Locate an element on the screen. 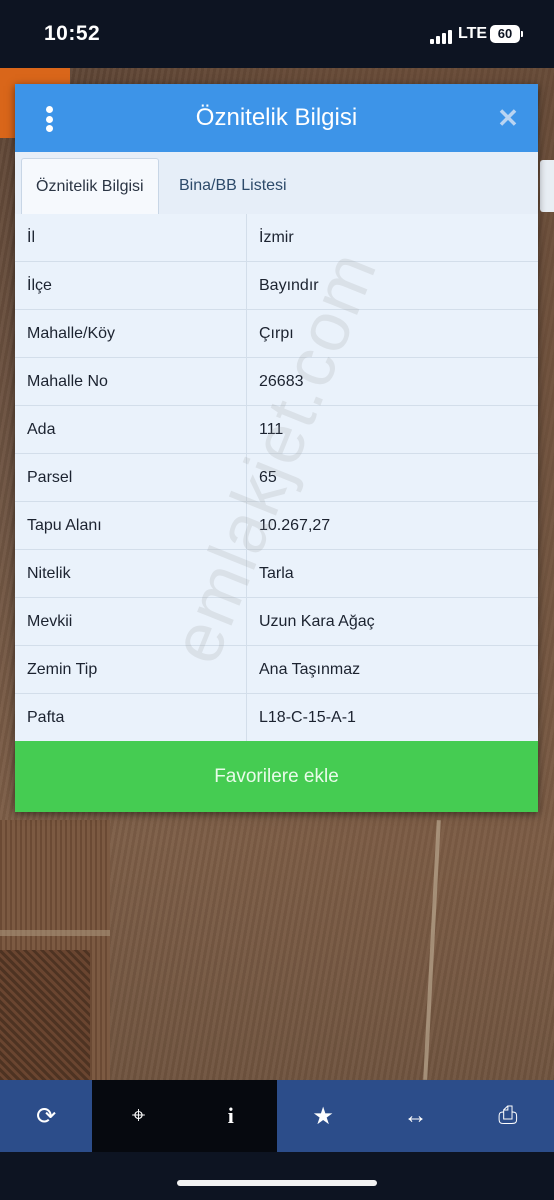  table-row: Tapu Alanı 10.267,27 is located at coordinates (276, 526).